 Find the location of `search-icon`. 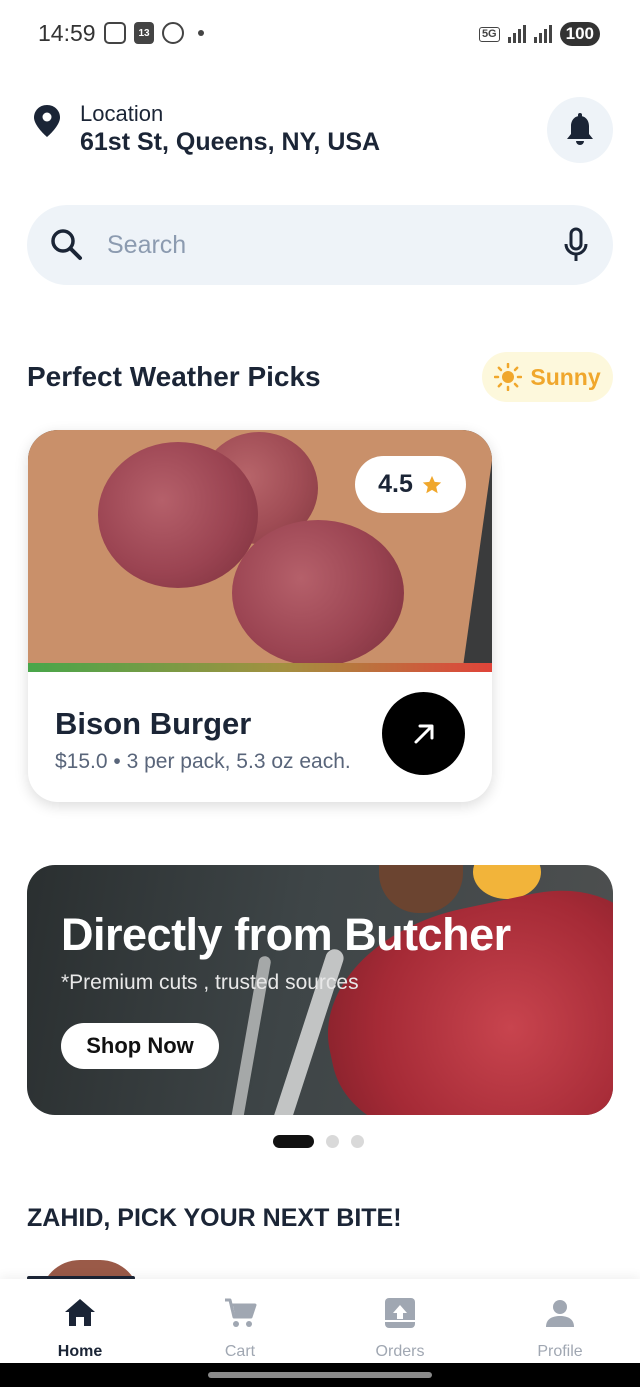

search-icon is located at coordinates (67, 245).